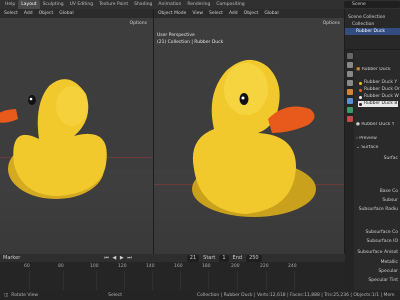 Image resolution: width=400 pixels, height=300 pixels. Describe the element at coordinates (81, 4) in the screenshot. I see `tab-uv-editing: UV Editing` at that location.